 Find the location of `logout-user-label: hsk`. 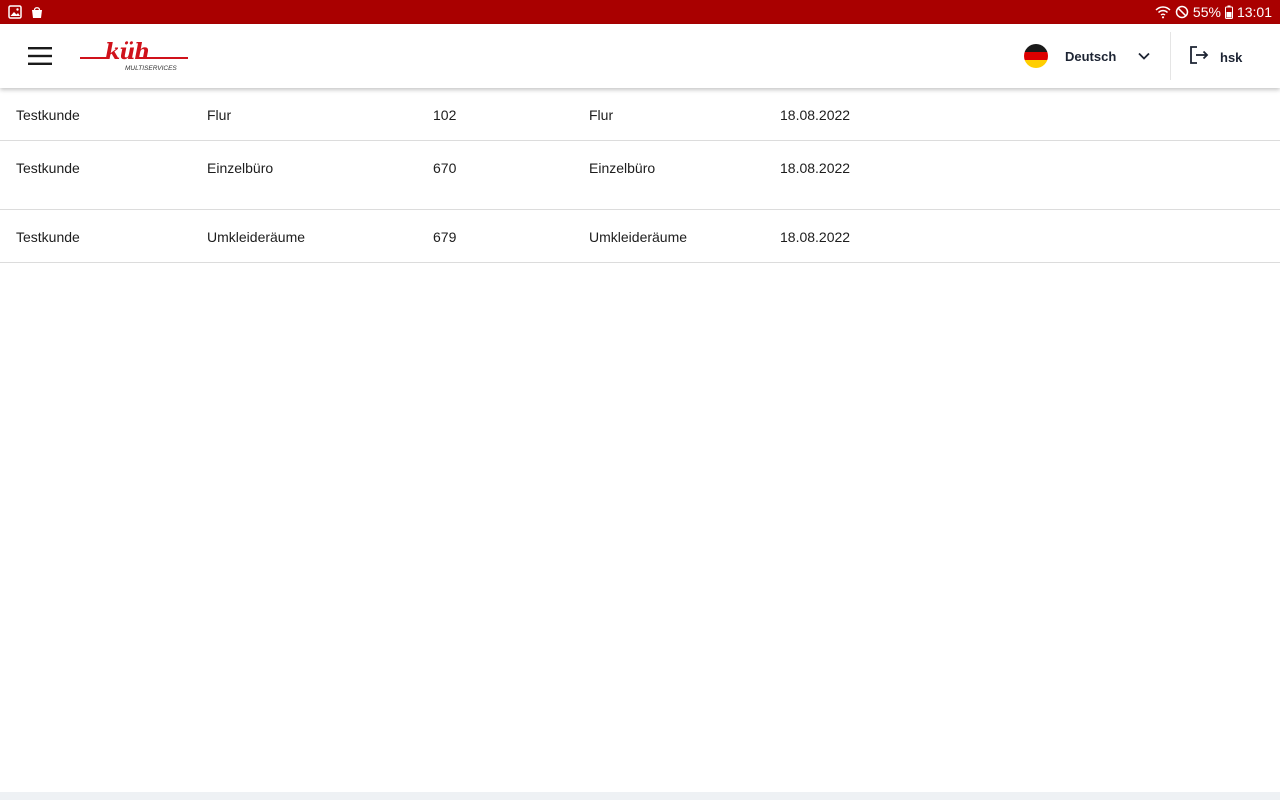

logout-user-label: hsk is located at coordinates (1231, 57).